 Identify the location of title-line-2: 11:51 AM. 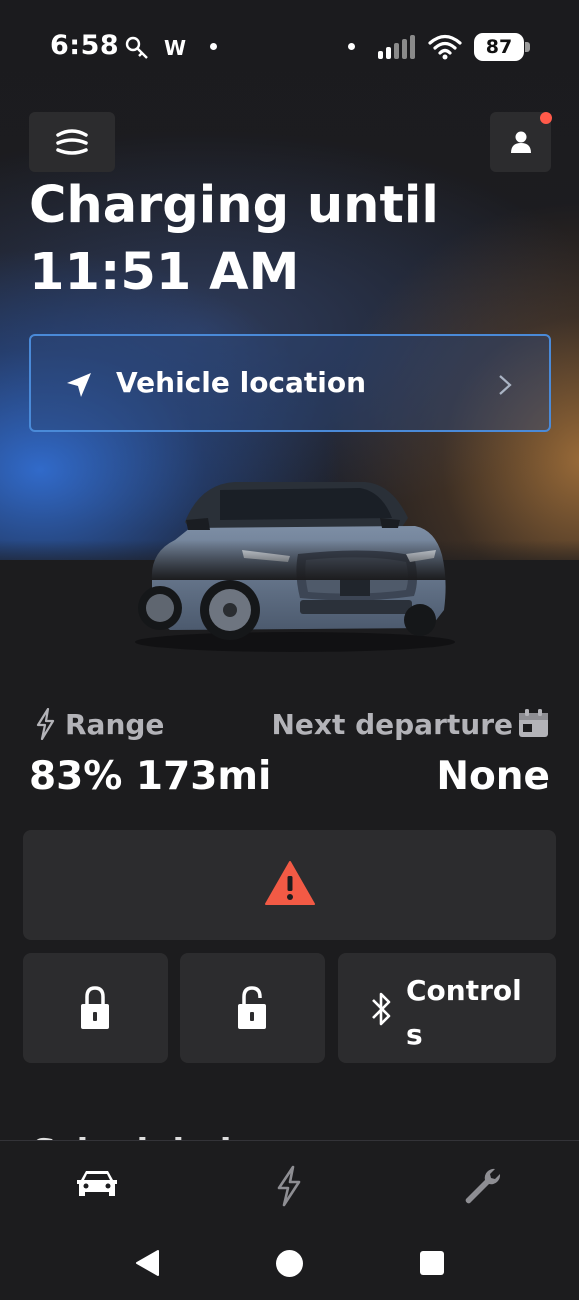
(164, 272).